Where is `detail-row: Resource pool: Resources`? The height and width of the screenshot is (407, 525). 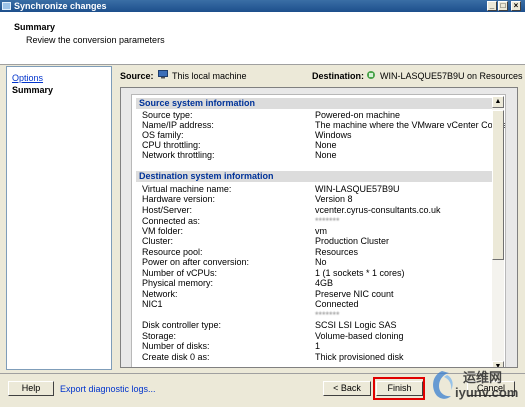
detail-row: Resource pool: Resources is located at coordinates (250, 252).